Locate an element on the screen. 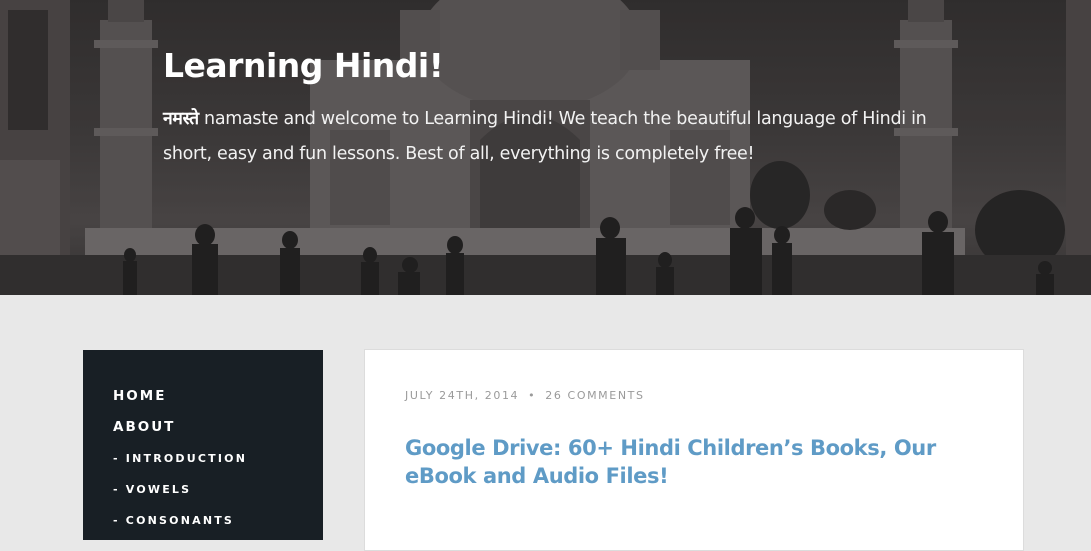  namaste-hindi-word: नमस्ते is located at coordinates (181, 119).